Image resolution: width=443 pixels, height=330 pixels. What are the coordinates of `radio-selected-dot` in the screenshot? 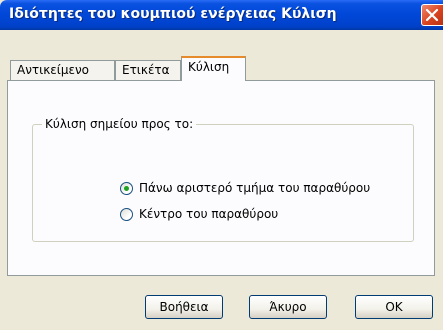 It's located at (126, 188).